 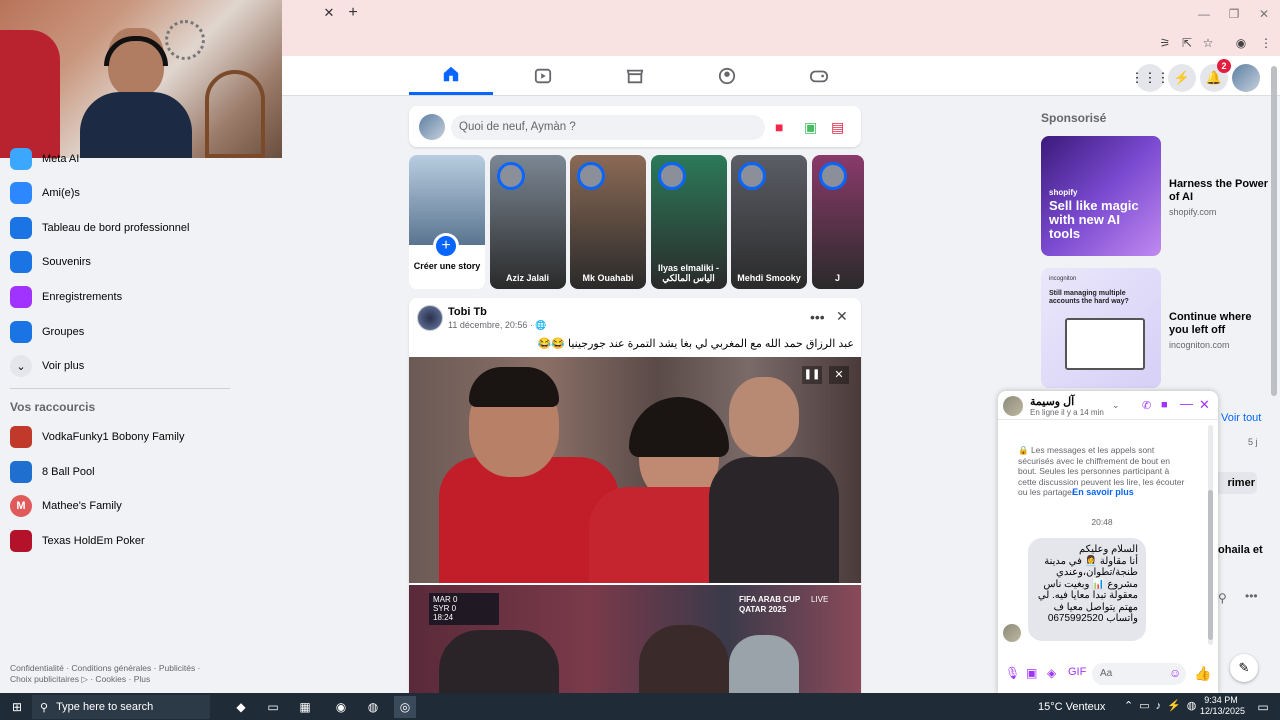 What do you see at coordinates (329, 13) in the screenshot?
I see `tab-close-button: ✕` at bounding box center [329, 13].